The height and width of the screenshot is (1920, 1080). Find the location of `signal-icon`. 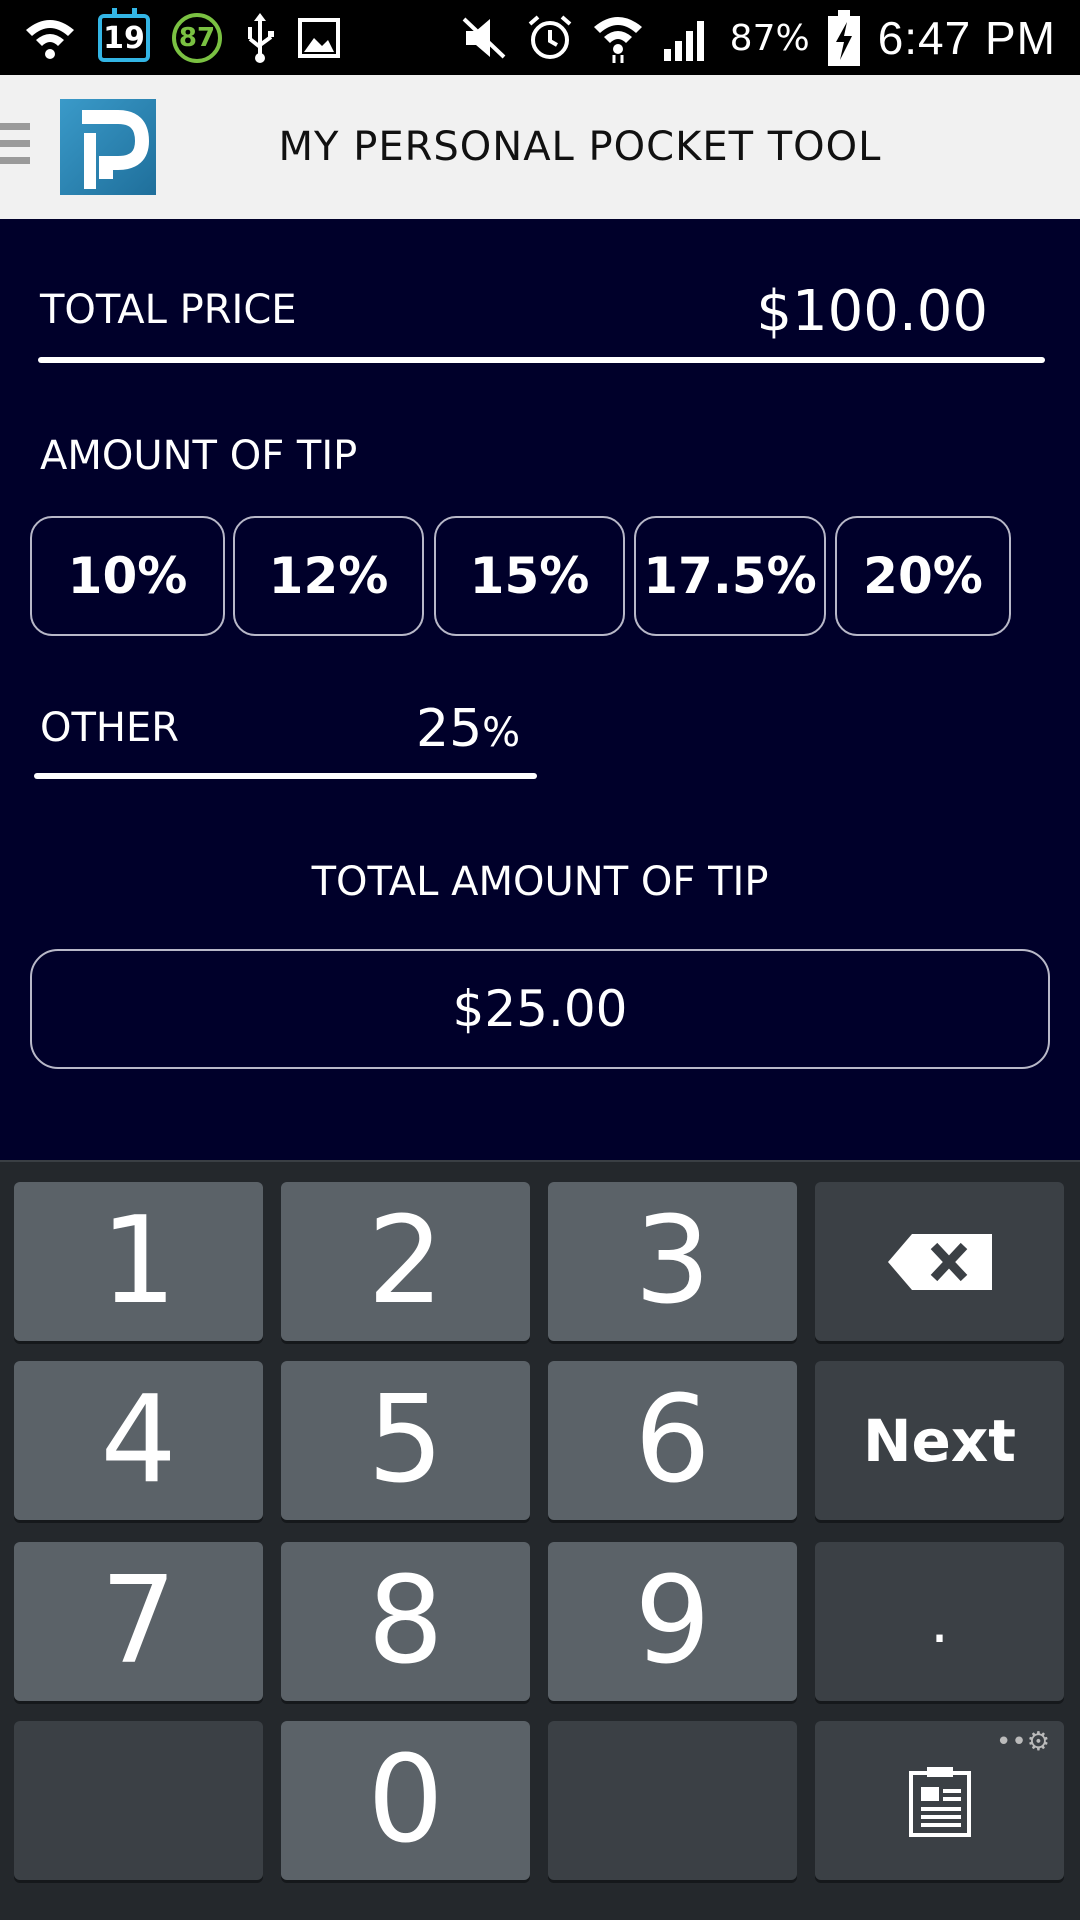

signal-icon is located at coordinates (687, 38).